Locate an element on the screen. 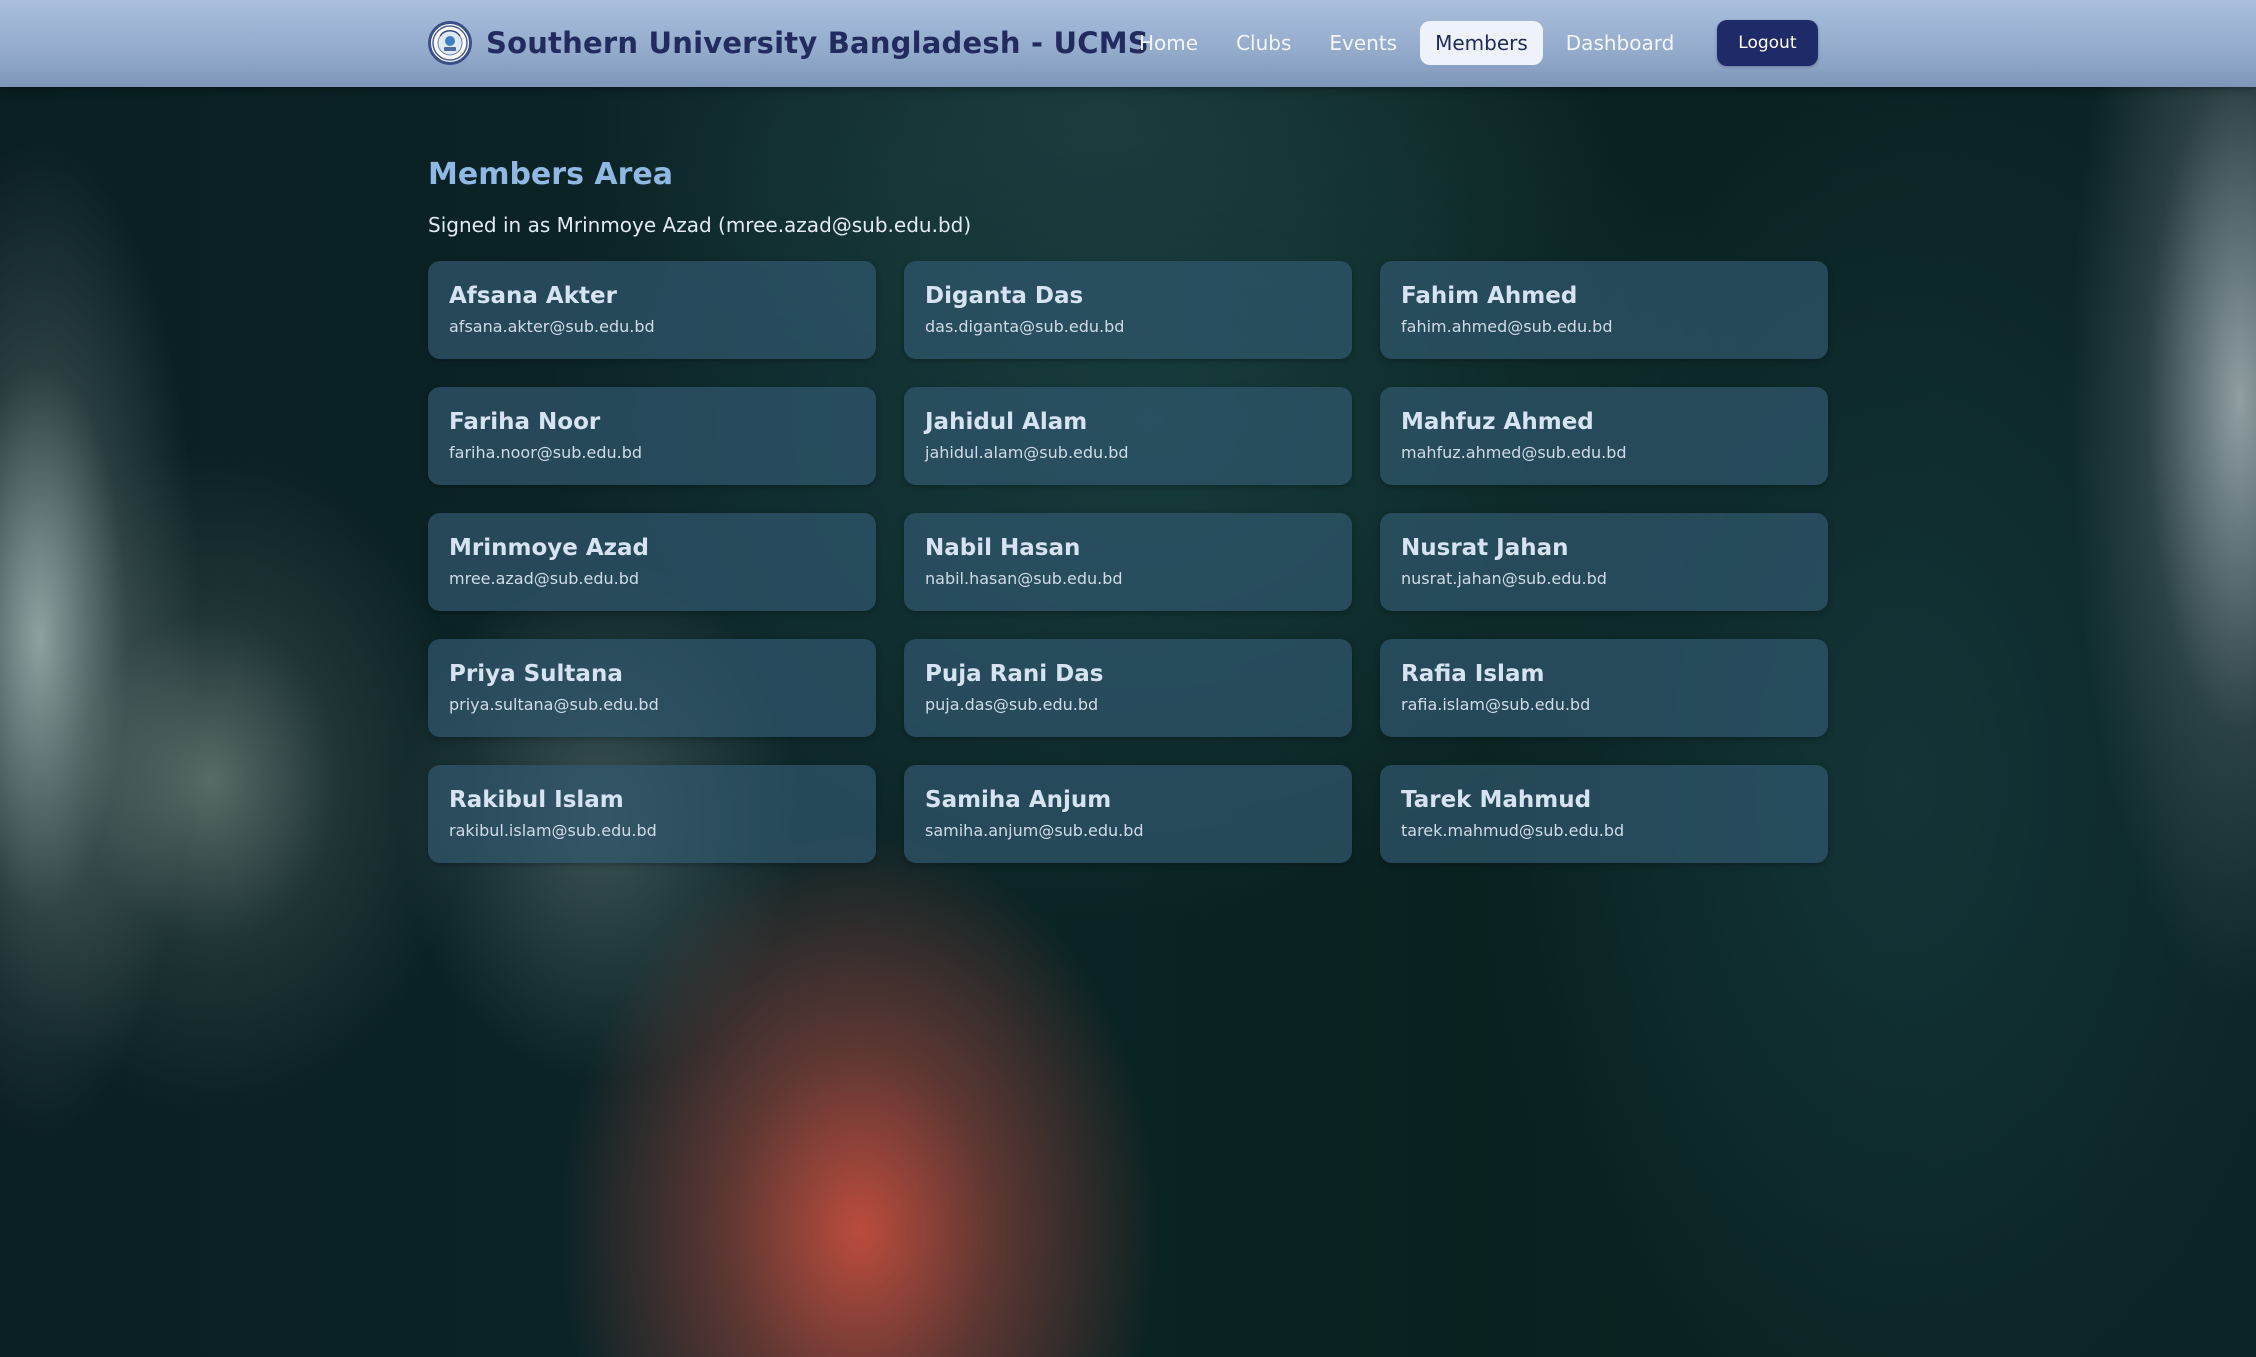  logout-button: Logout is located at coordinates (1767, 43).